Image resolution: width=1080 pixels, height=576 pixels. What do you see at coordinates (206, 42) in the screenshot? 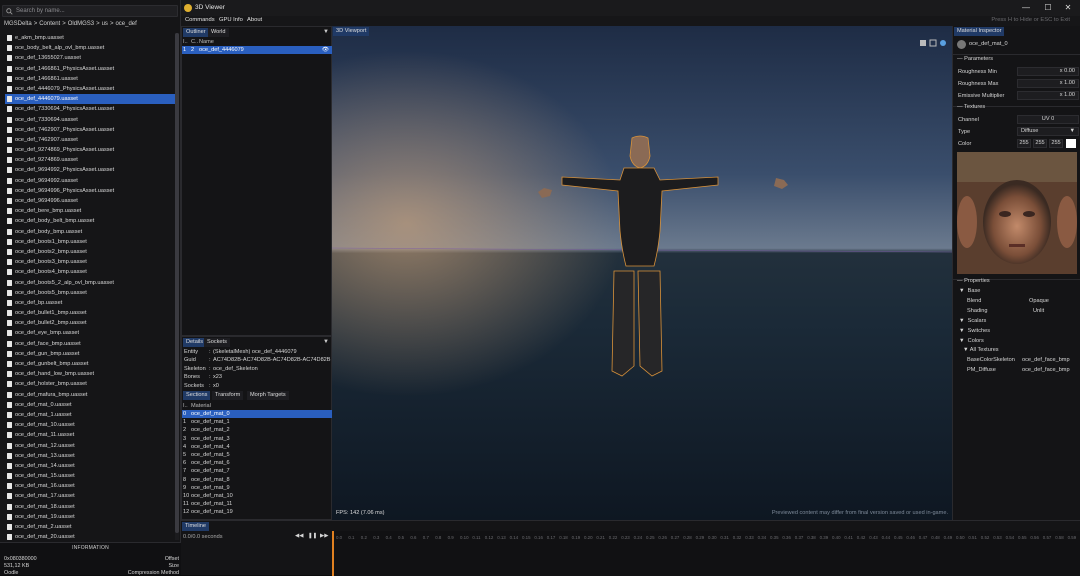
I see `col-name: Name` at bounding box center [206, 42].